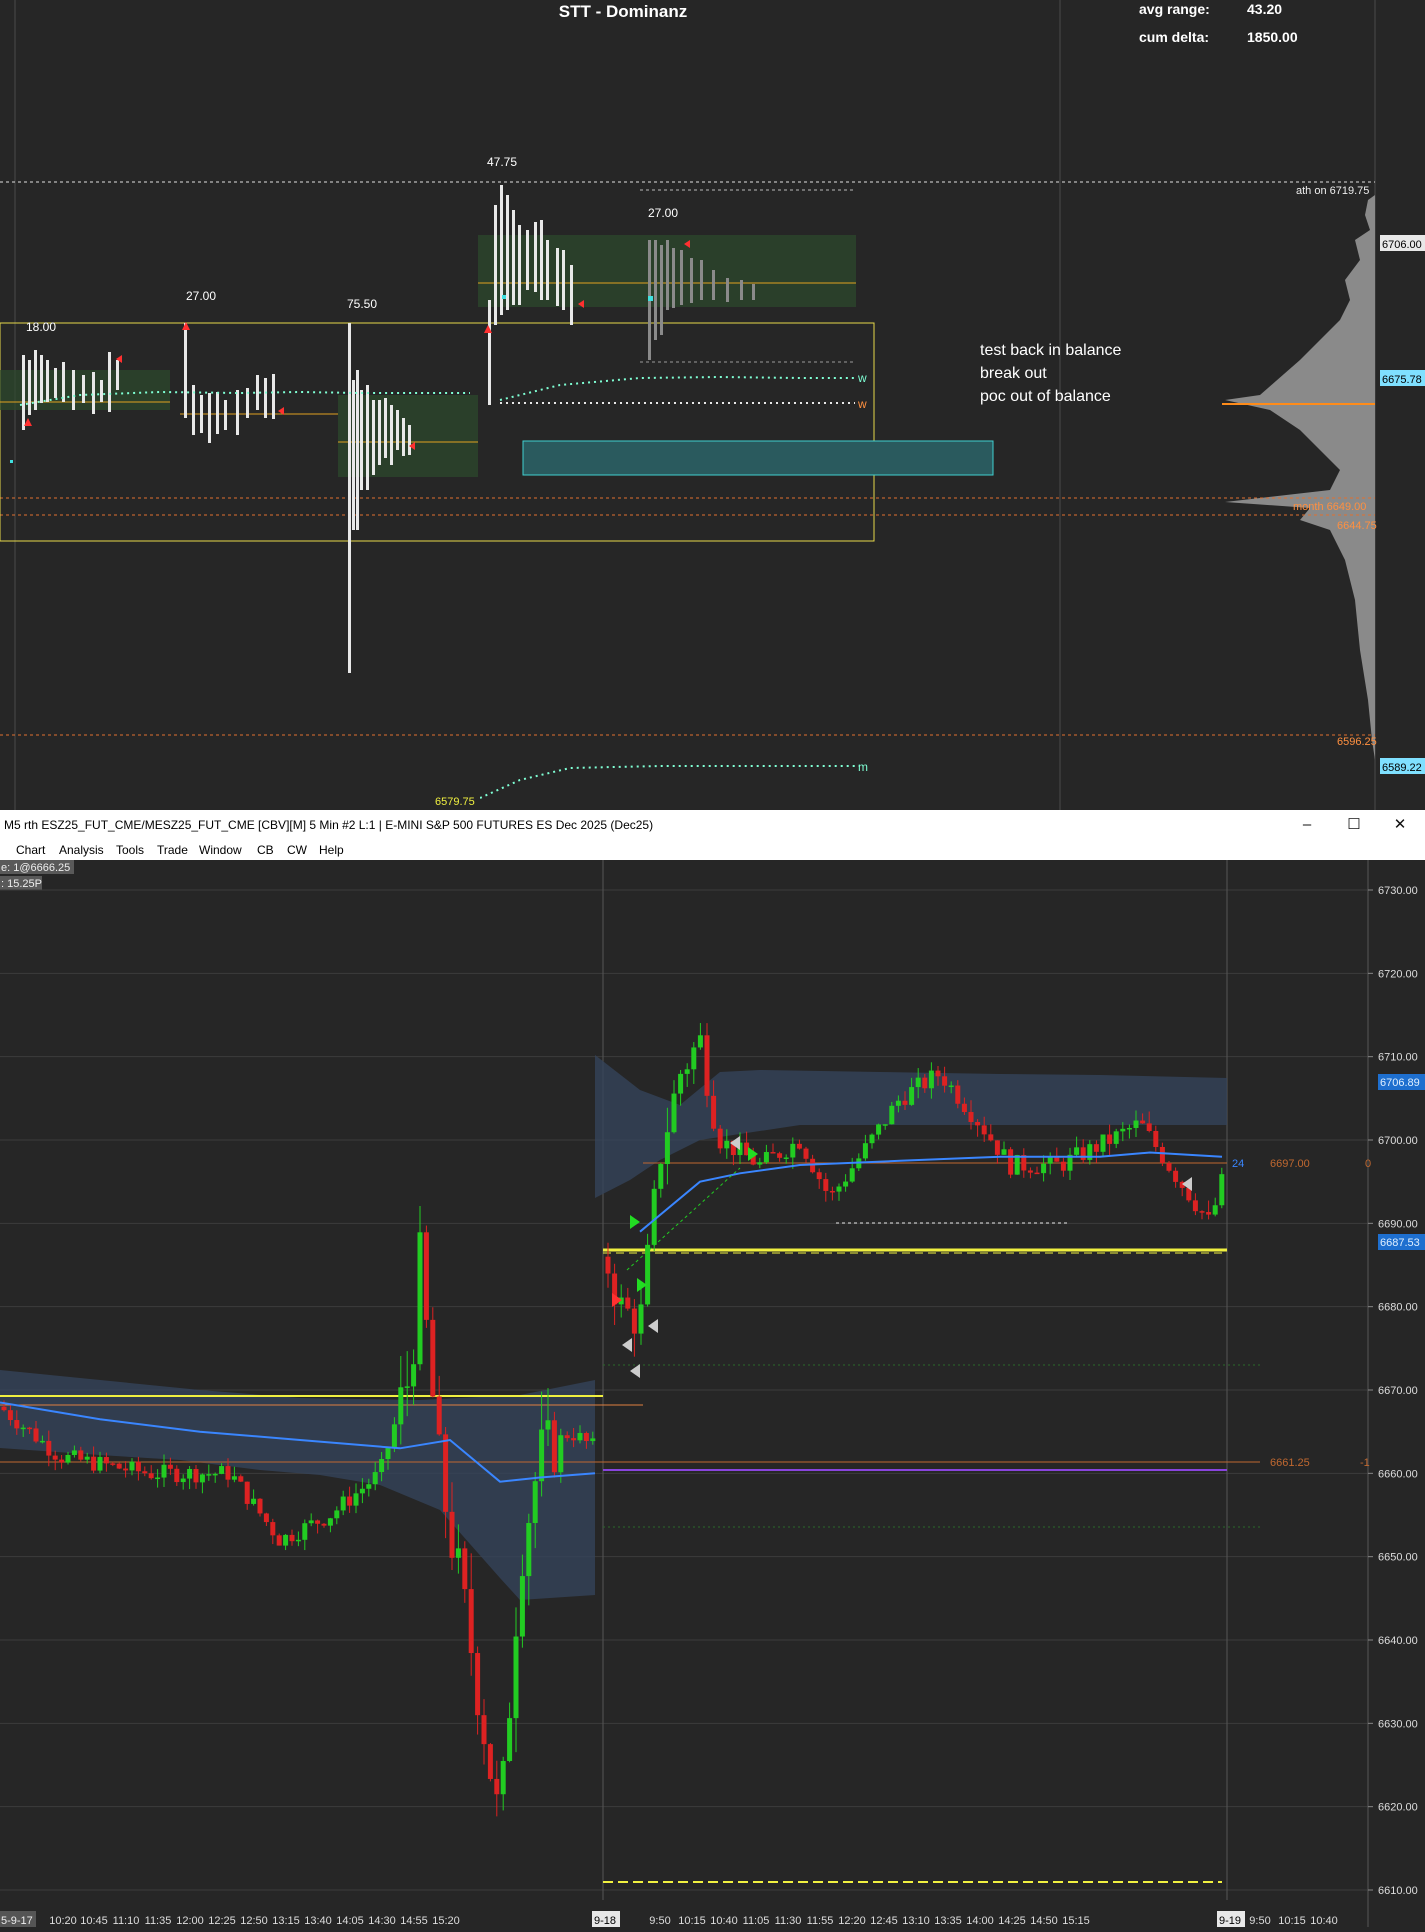  Describe the element at coordinates (659, 1921) in the screenshot. I see `x-tick-label: 9:50` at that location.